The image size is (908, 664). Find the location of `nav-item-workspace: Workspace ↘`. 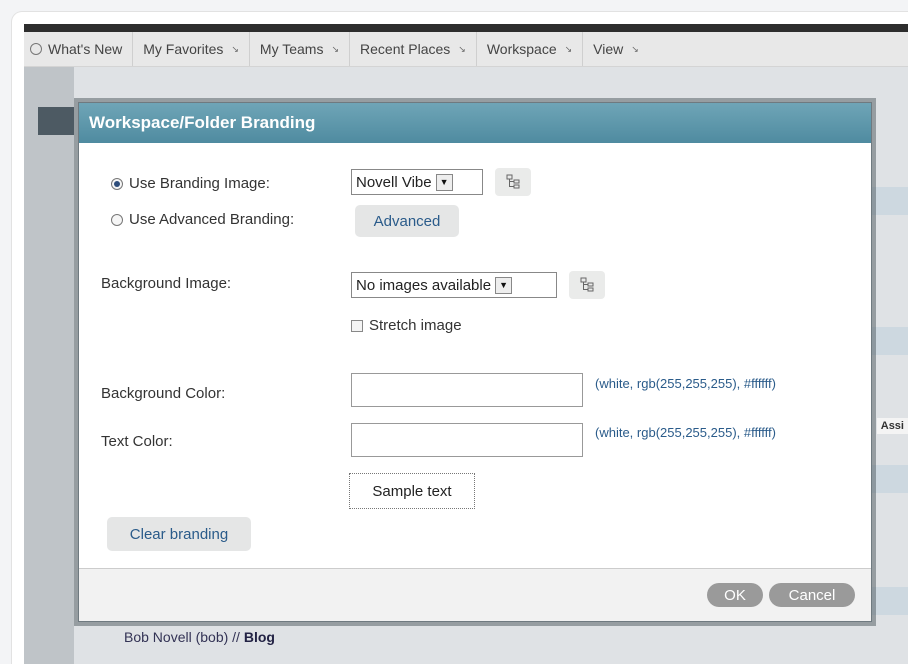

nav-item-workspace: Workspace ↘ is located at coordinates (530, 49).